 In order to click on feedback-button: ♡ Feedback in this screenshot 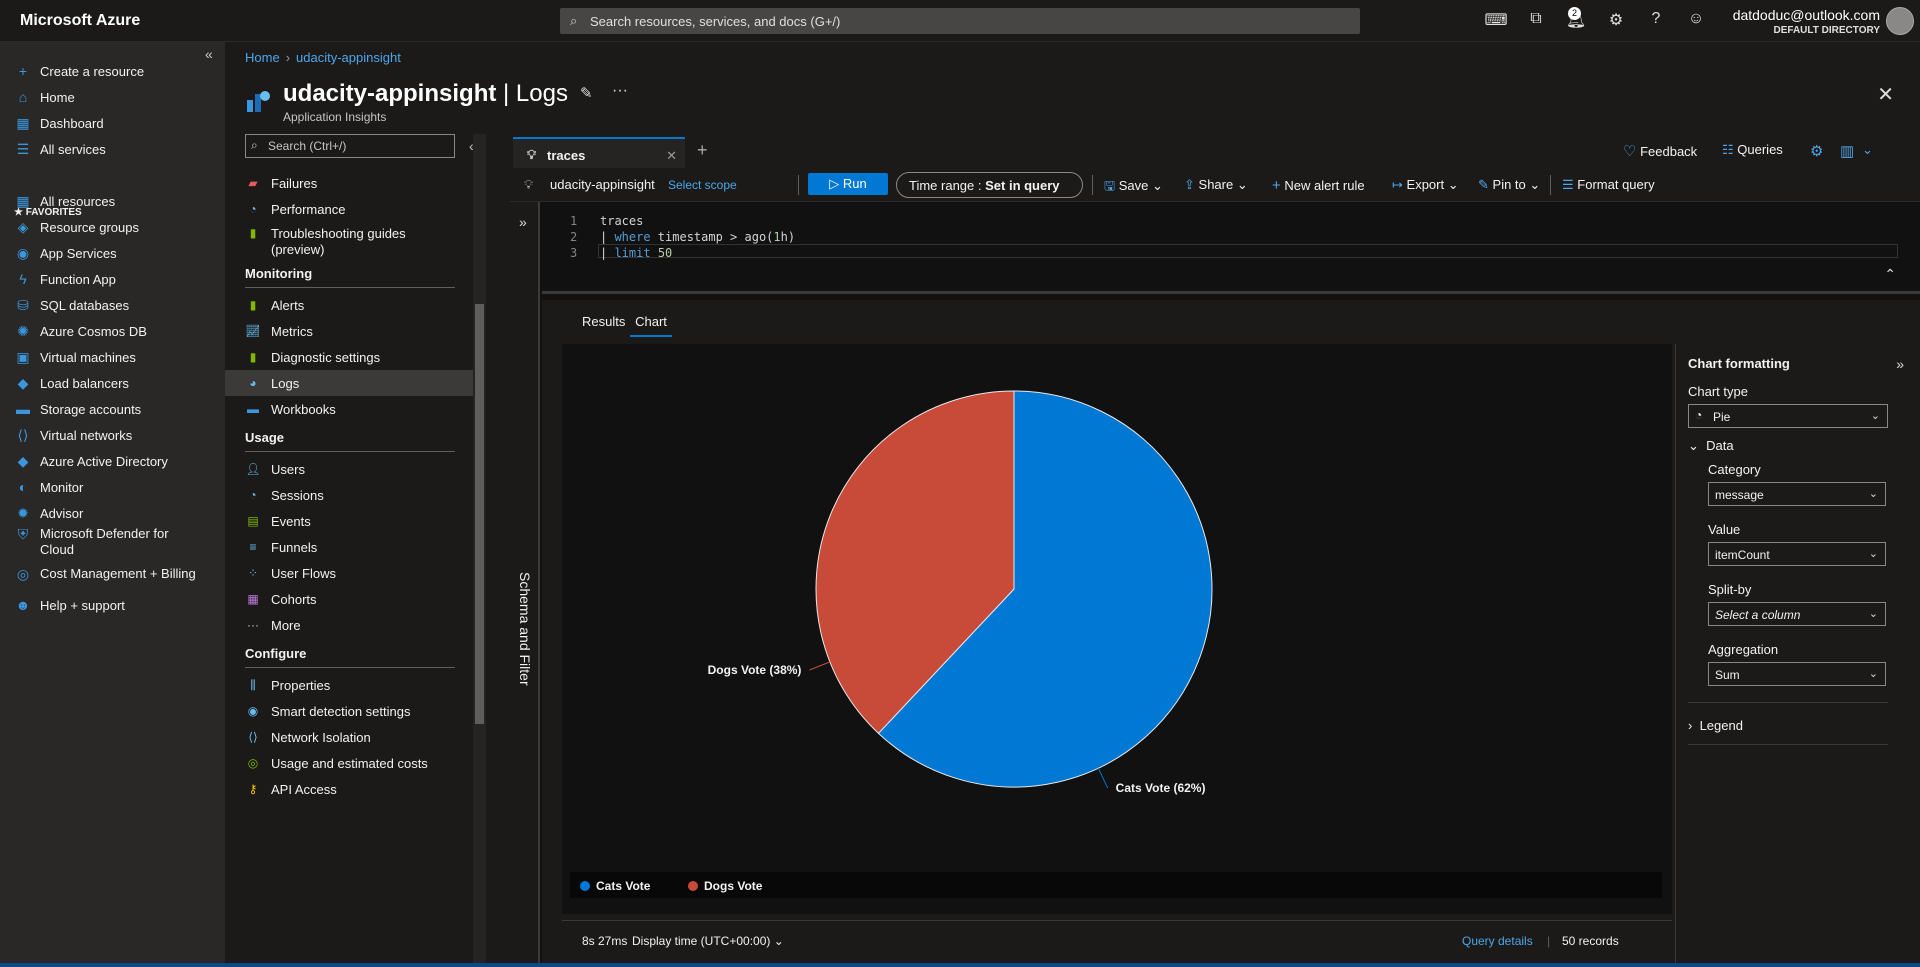, I will do `click(1660, 151)`.